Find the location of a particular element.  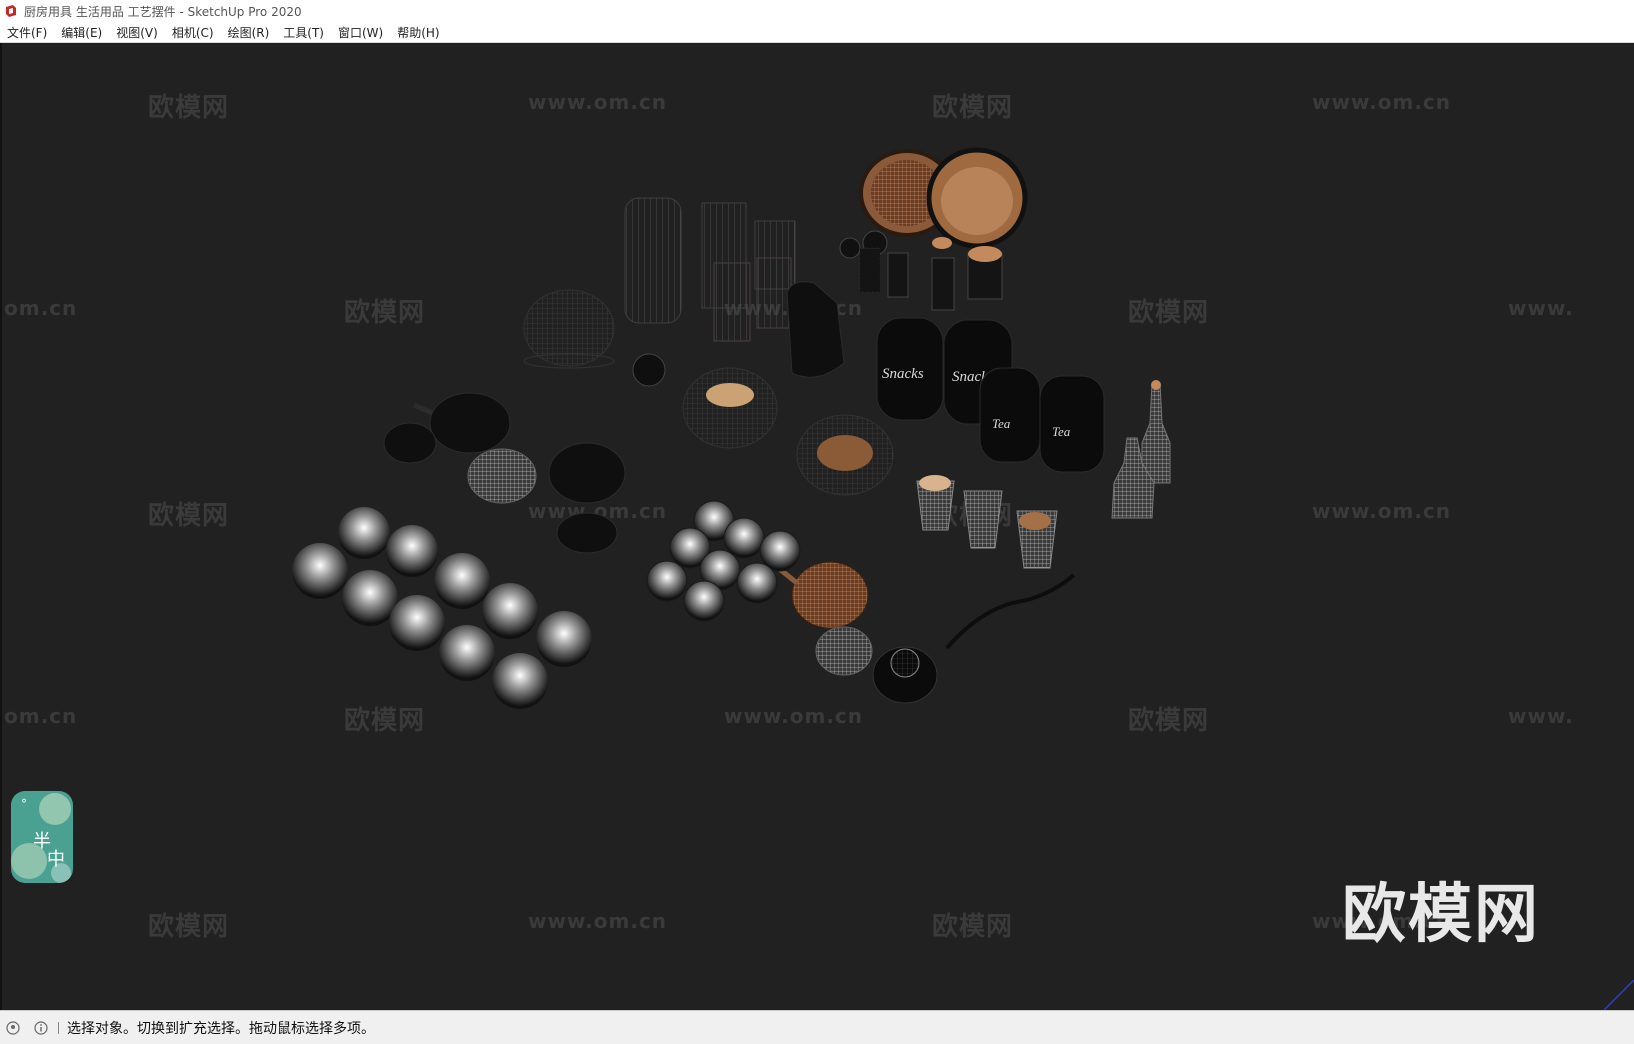

big-watermark: 欧模网 is located at coordinates (1441, 915).